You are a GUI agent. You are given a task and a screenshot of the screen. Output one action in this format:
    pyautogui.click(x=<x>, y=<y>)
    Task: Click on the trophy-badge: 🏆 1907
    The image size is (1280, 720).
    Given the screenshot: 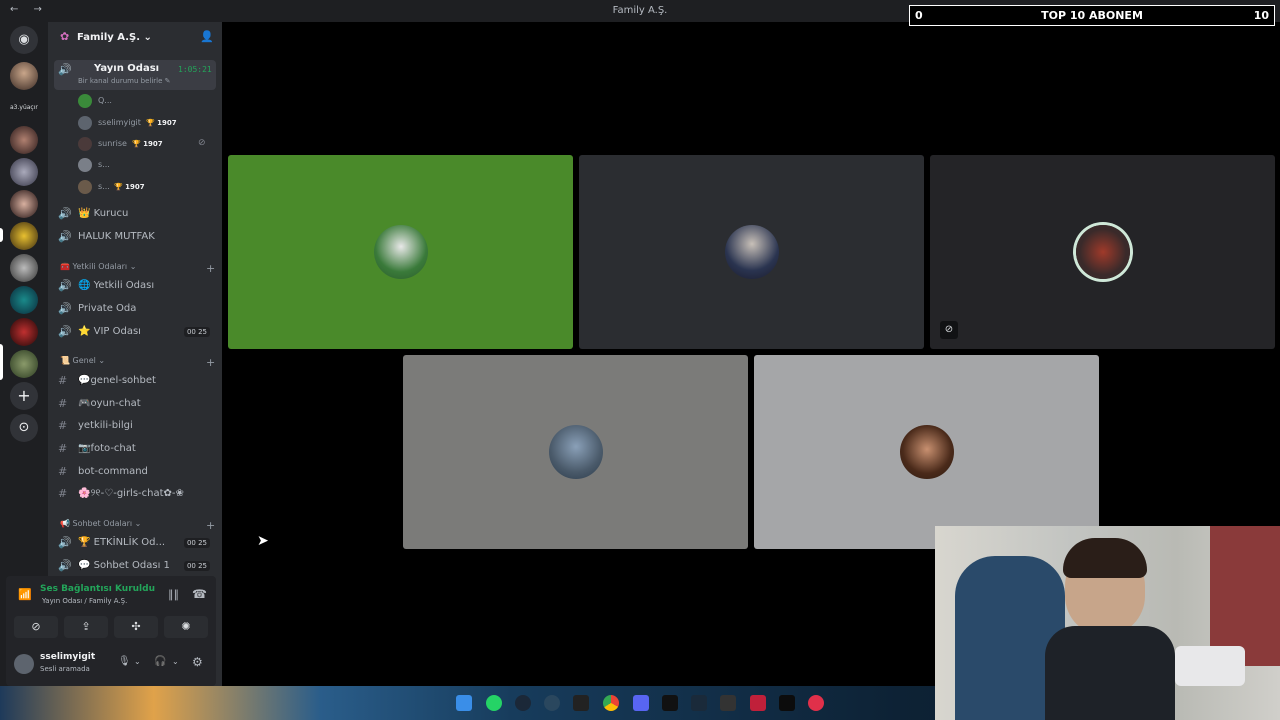 What is the action you would take?
    pyautogui.click(x=129, y=187)
    